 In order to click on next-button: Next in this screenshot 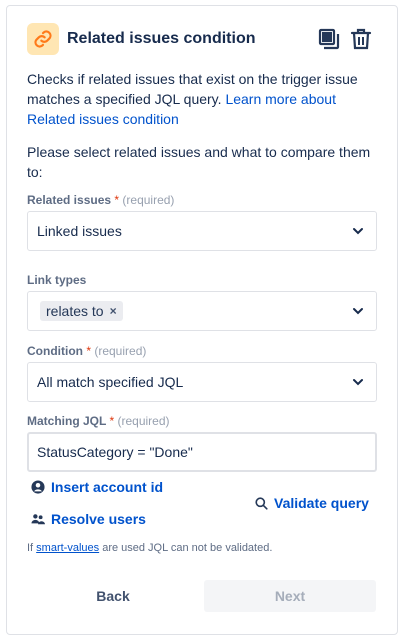, I will do `click(290, 596)`.